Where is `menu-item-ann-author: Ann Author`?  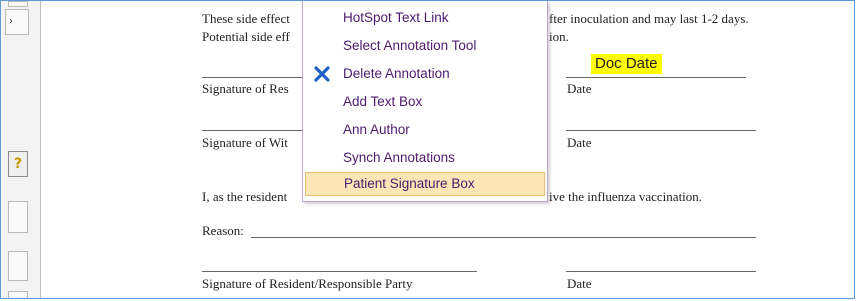 menu-item-ann-author: Ann Author is located at coordinates (425, 130).